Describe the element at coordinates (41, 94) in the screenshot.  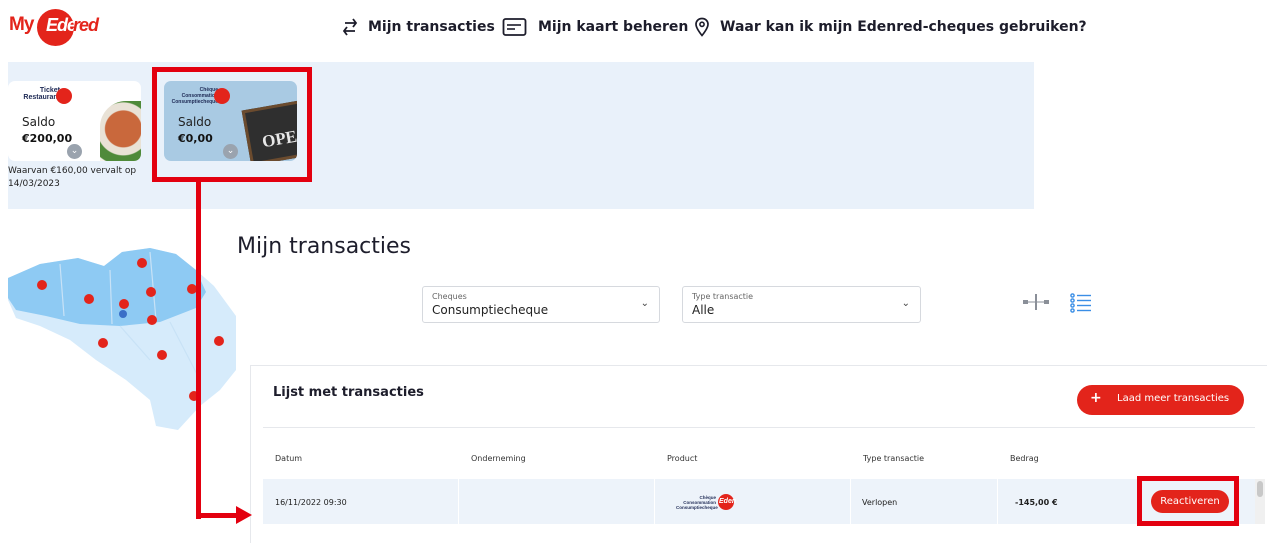
I see `card-brand: Ticket Restaurant` at that location.